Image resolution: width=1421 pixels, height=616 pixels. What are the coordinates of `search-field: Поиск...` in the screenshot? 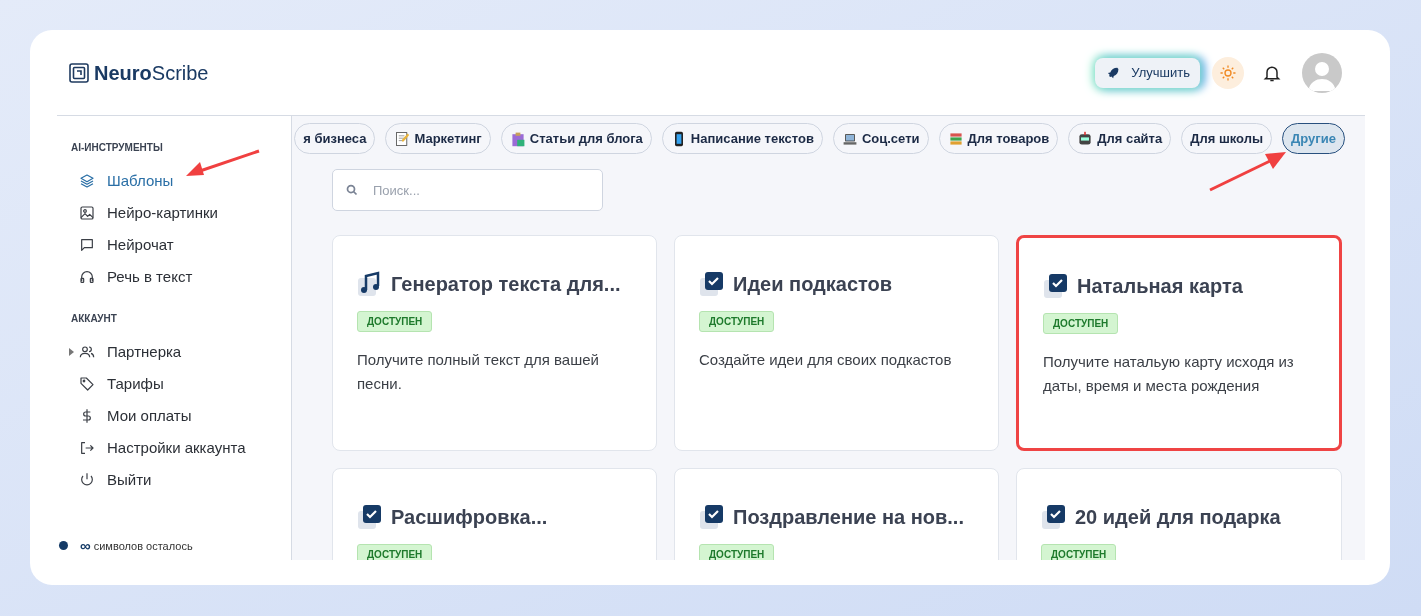 It's located at (467, 190).